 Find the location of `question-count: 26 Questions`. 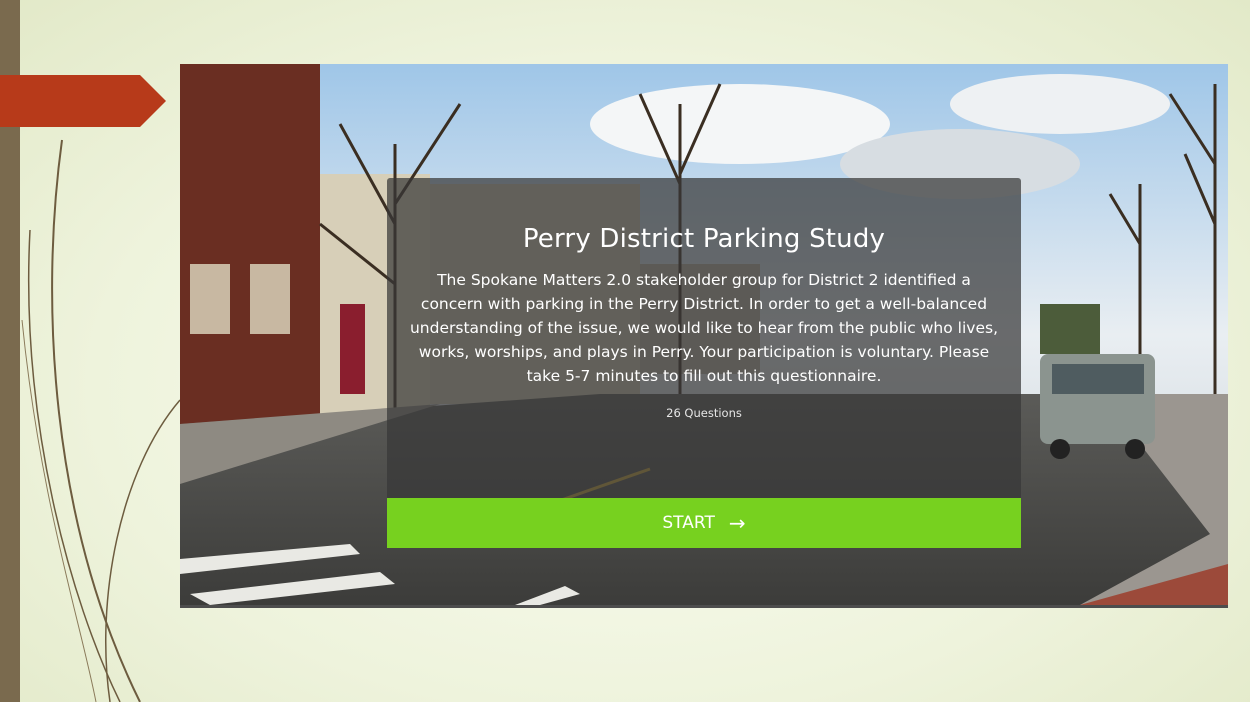

question-count: 26 Questions is located at coordinates (704, 413).